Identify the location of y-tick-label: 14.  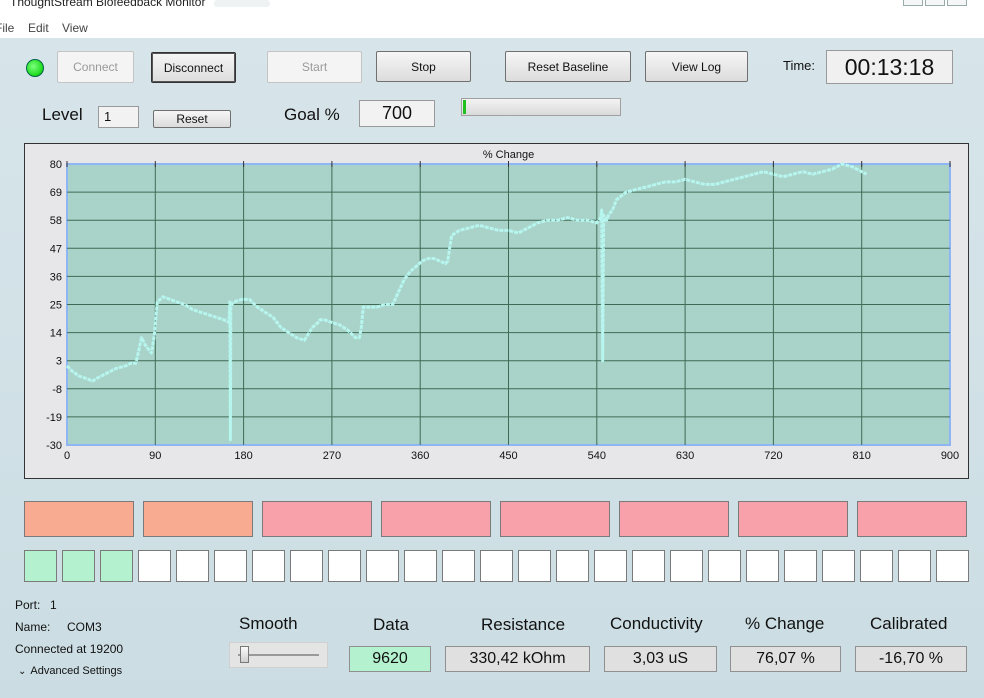
(56, 334).